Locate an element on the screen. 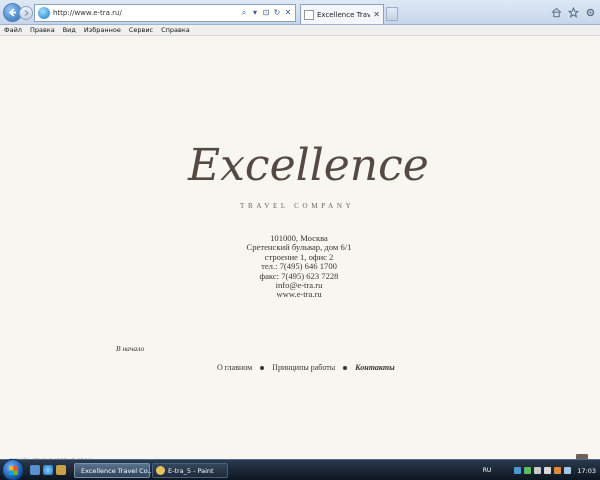 The height and width of the screenshot is (480, 600). nav-principles: Принципы работы is located at coordinates (303, 367).